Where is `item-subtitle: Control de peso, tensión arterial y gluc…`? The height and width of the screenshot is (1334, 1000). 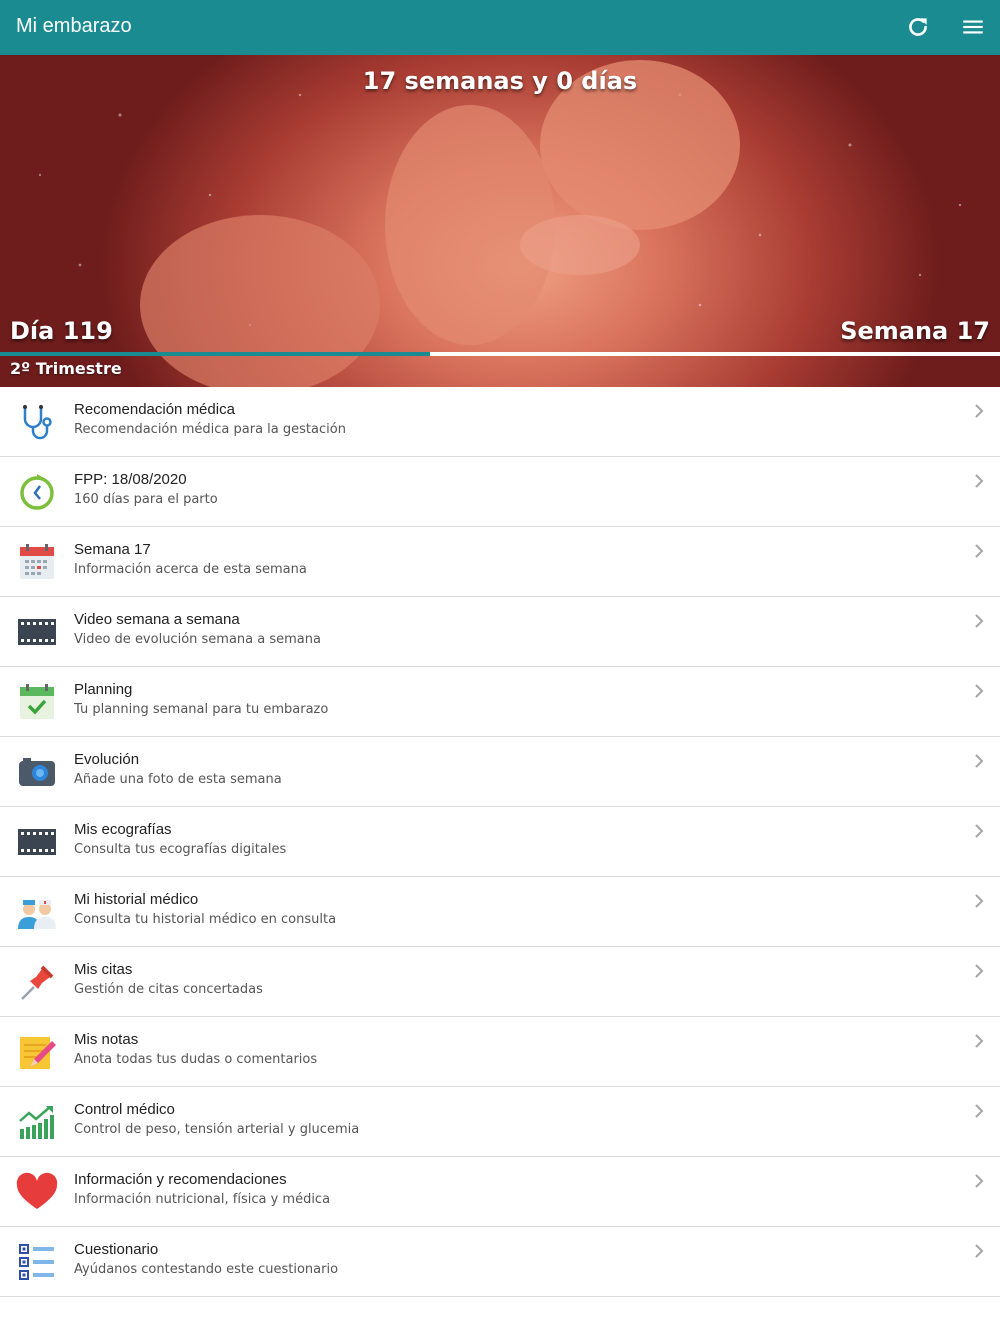 item-subtitle: Control de peso, tensión arterial y gluc… is located at coordinates (217, 1129).